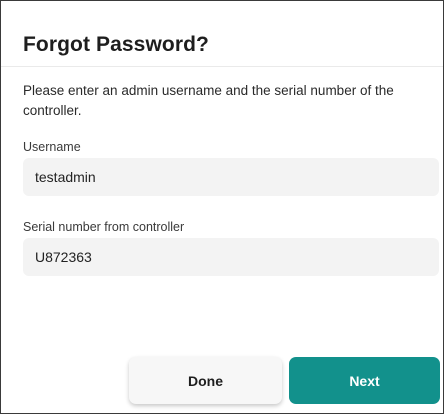  Describe the element at coordinates (364, 380) in the screenshot. I see `next-button: Next` at that location.